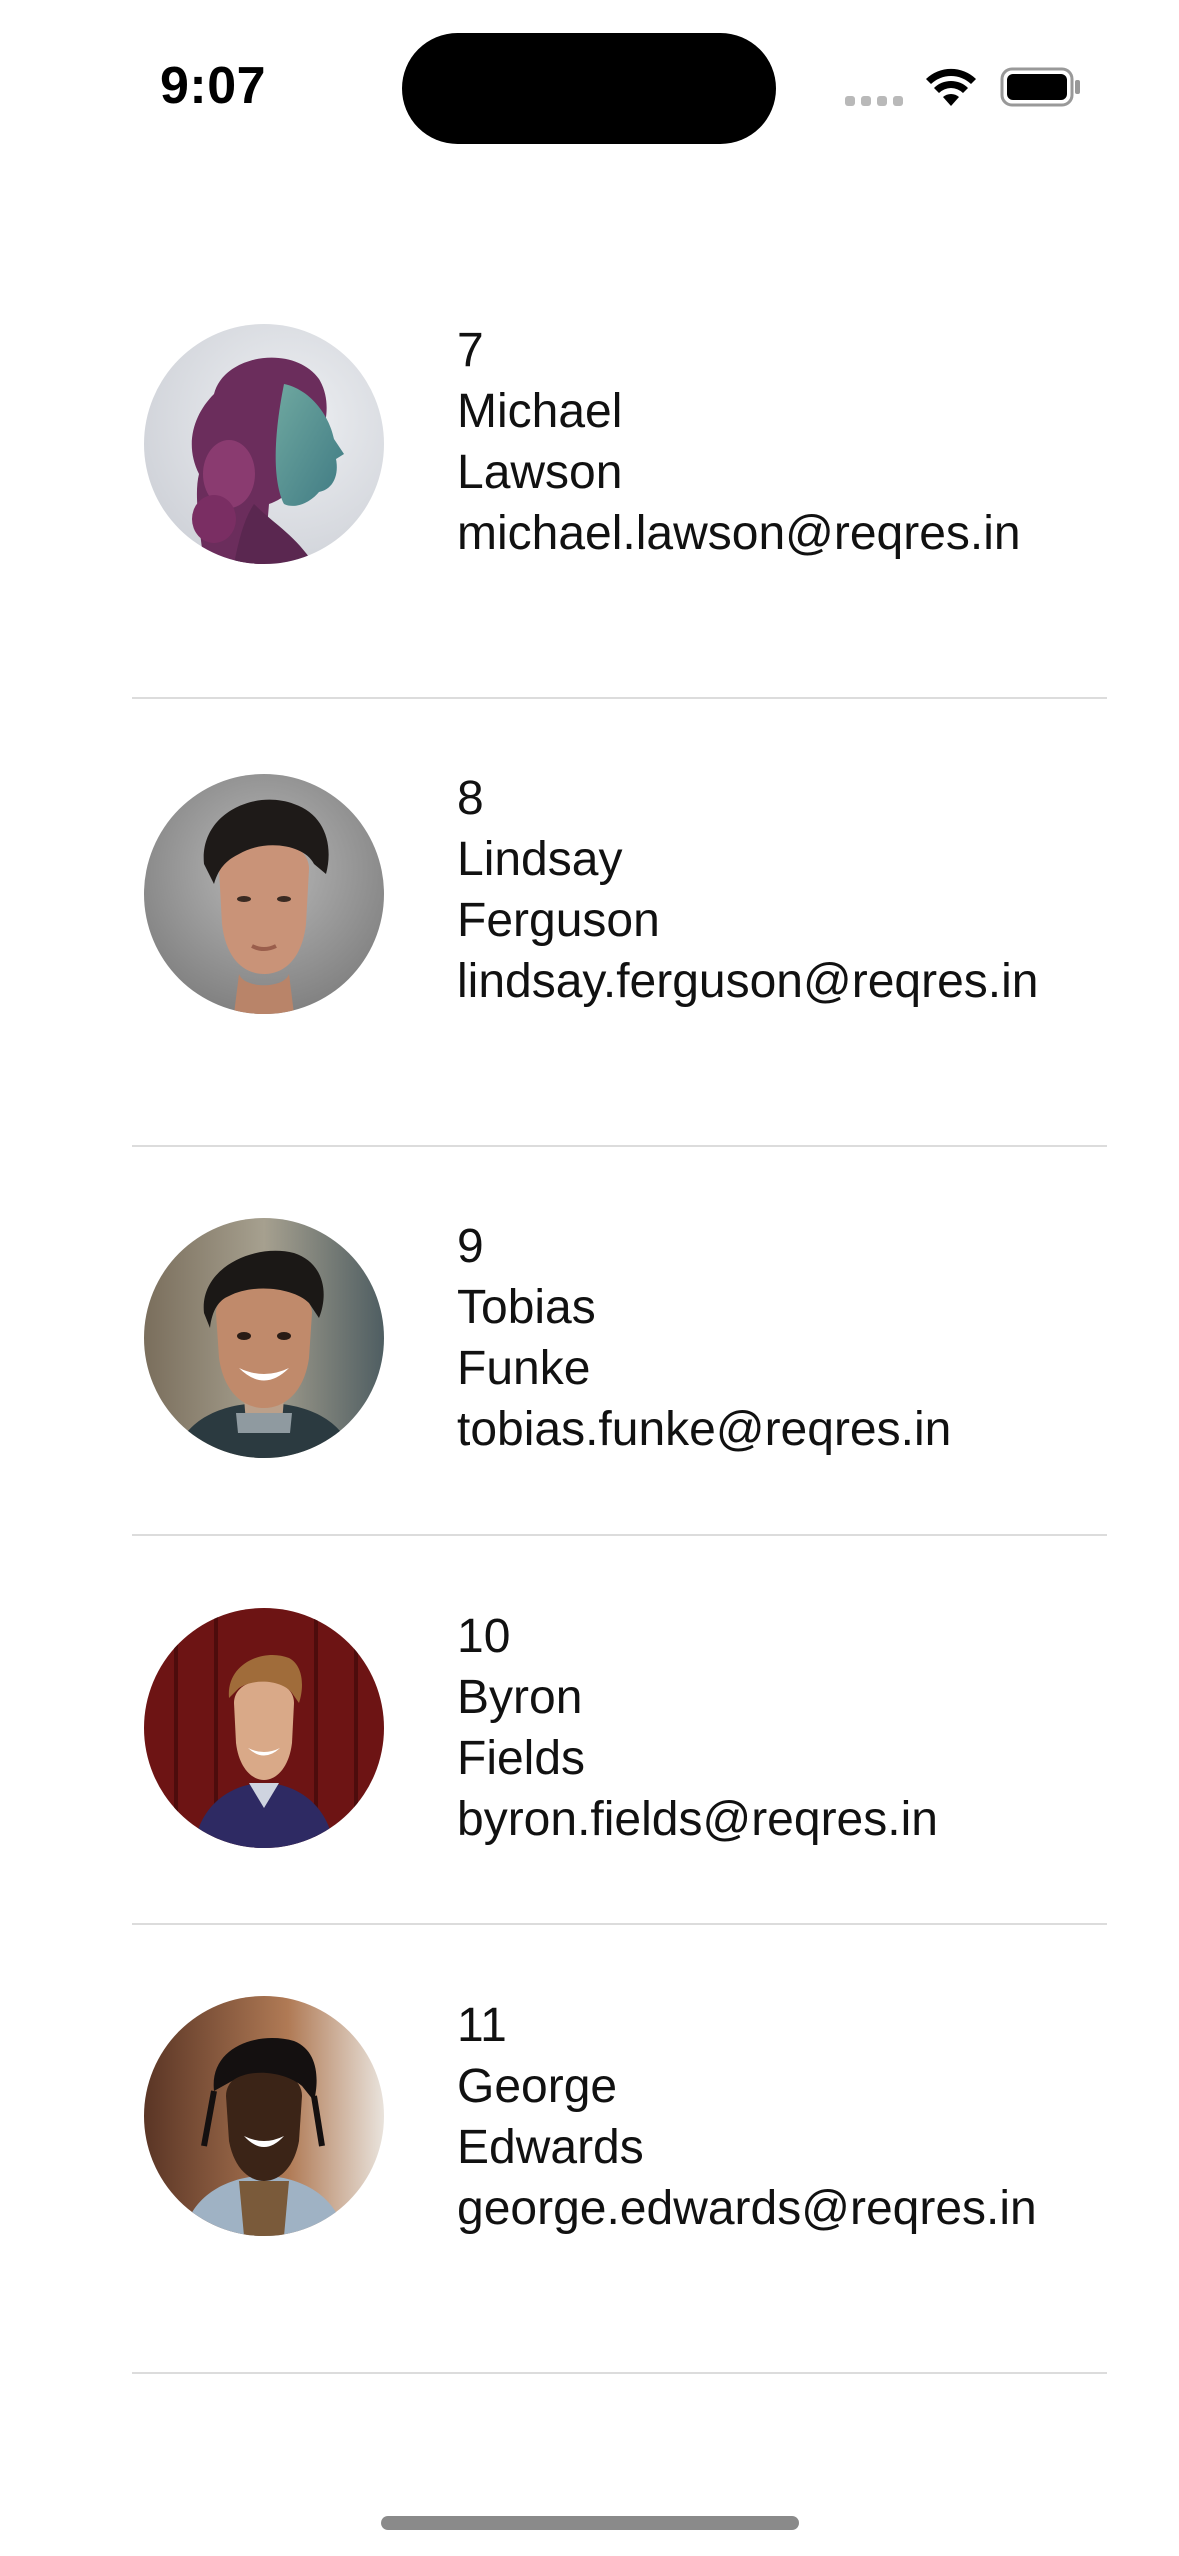 The image size is (1179, 2556). What do you see at coordinates (589, 88) in the screenshot?
I see `dynamic-island` at bounding box center [589, 88].